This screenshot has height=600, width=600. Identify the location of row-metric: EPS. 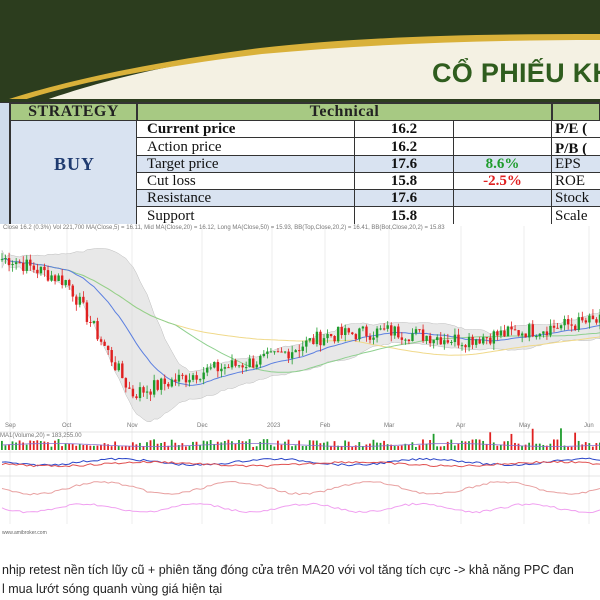
(568, 164).